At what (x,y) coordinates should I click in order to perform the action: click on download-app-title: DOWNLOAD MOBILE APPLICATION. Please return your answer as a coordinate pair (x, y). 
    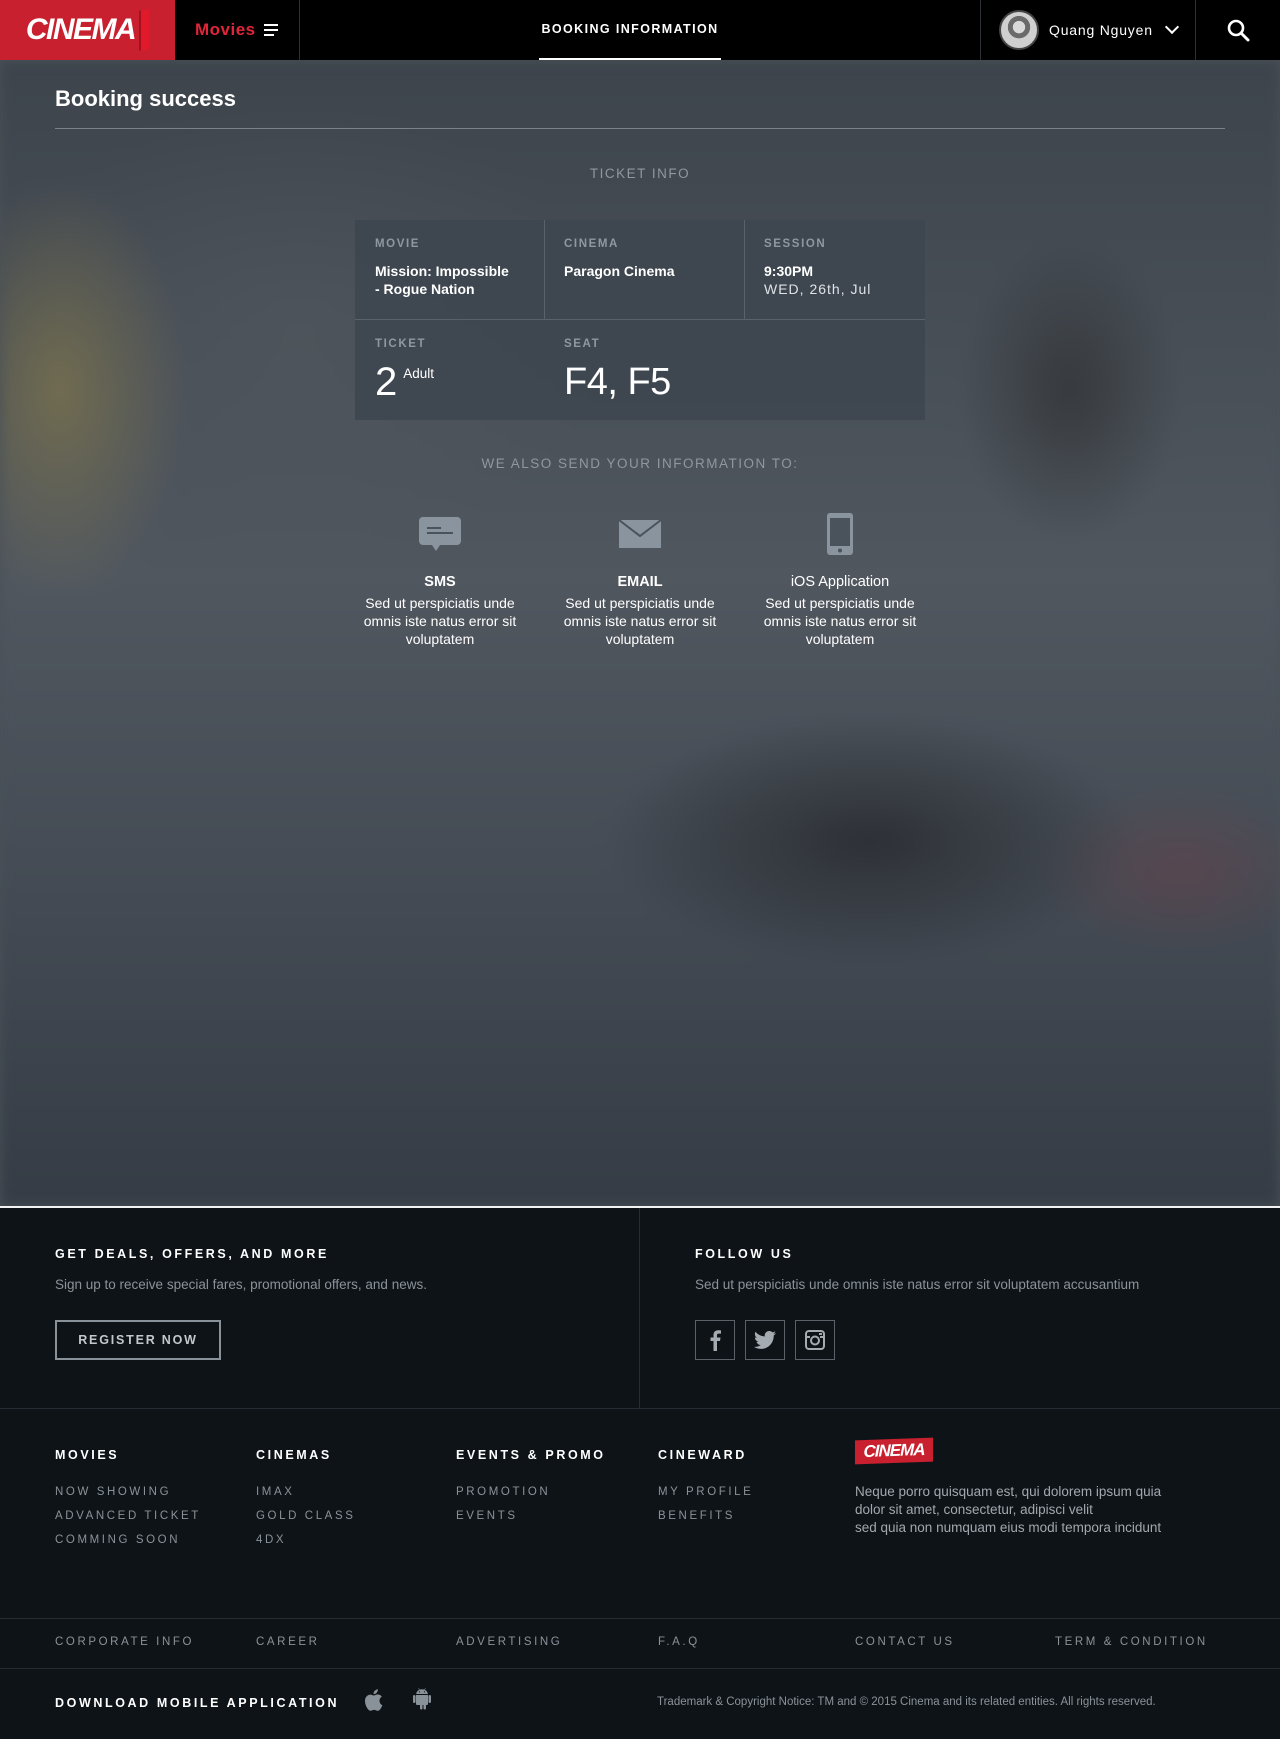
    Looking at the image, I should click on (197, 1703).